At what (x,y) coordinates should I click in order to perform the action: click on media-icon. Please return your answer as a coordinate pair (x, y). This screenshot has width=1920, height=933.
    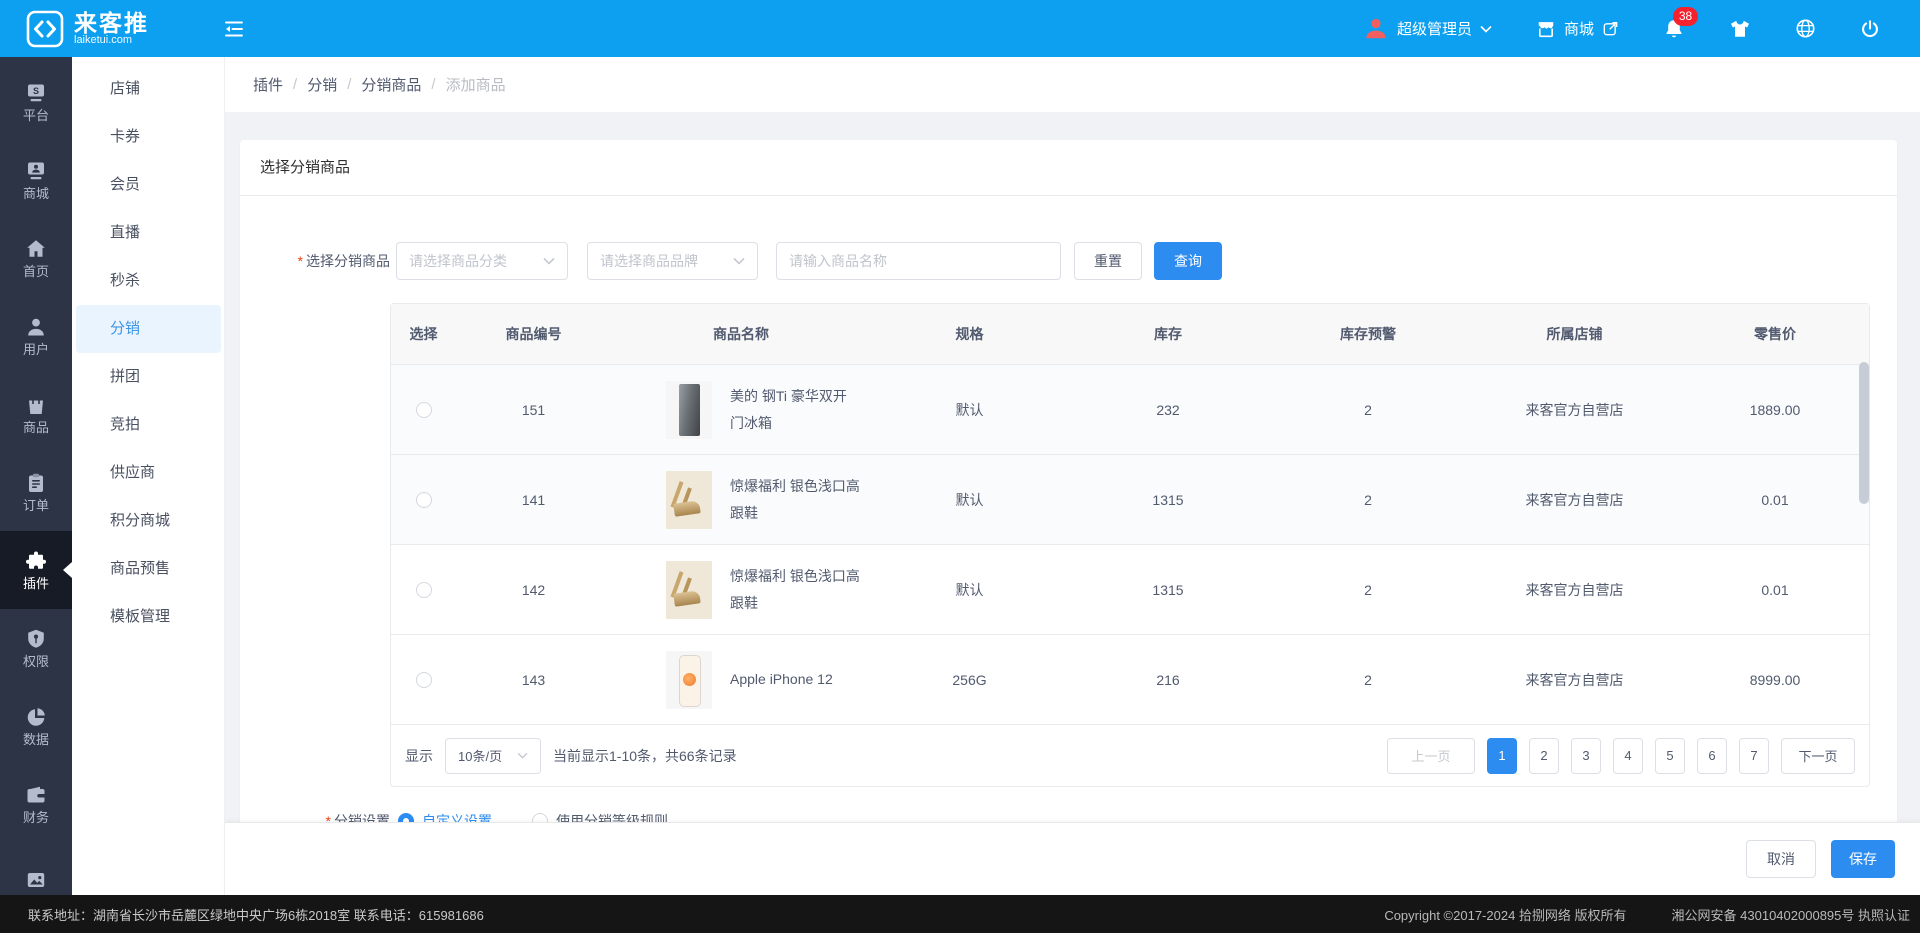
    Looking at the image, I should click on (36, 880).